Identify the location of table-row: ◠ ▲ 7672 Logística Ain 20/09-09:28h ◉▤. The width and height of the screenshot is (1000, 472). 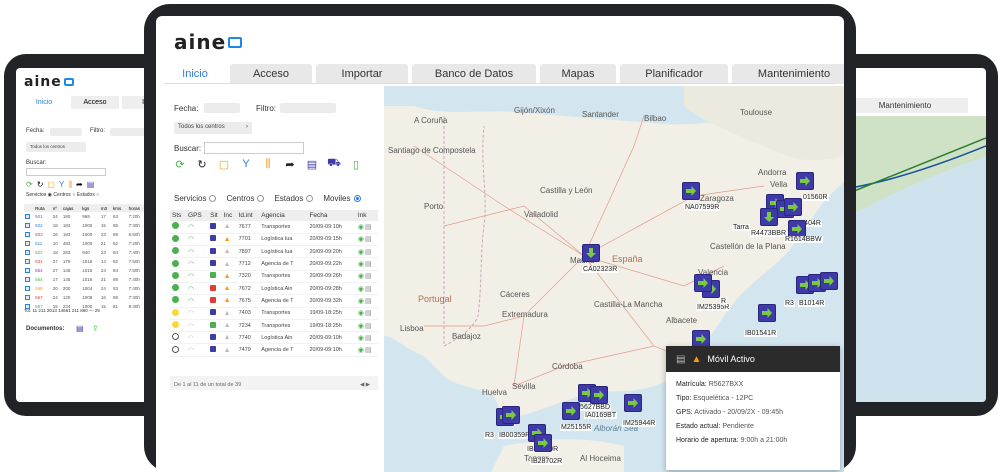
(274, 289).